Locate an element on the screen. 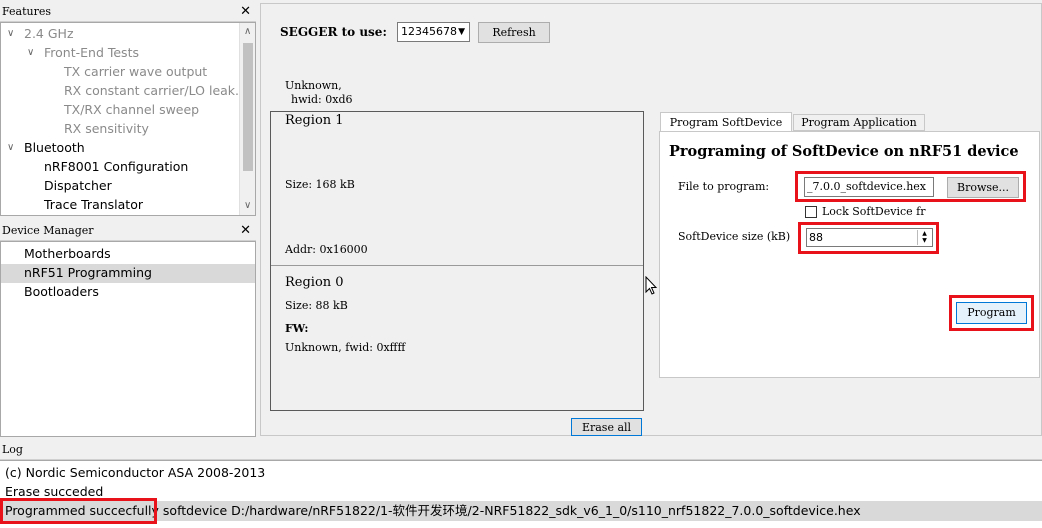 The image size is (1042, 528). device-manager-title: Device Manager is located at coordinates (48, 230).